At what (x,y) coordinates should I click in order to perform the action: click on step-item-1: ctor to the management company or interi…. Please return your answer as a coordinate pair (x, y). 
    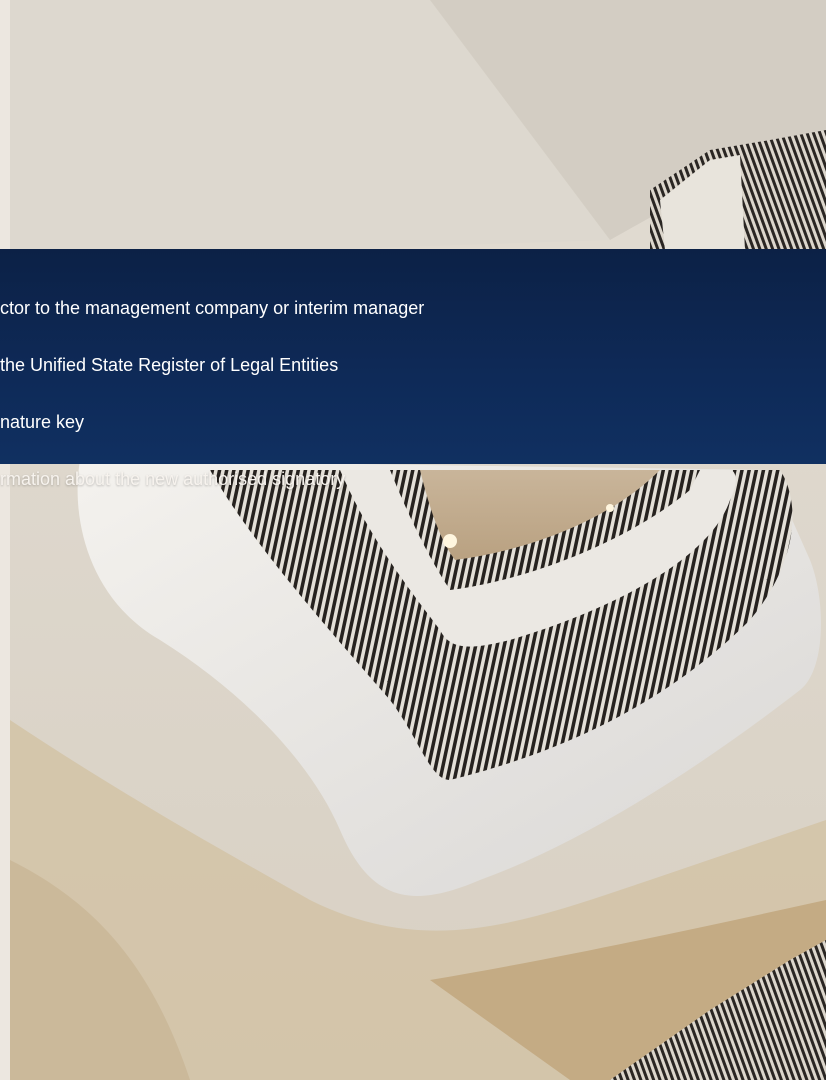
    Looking at the image, I should click on (212, 308).